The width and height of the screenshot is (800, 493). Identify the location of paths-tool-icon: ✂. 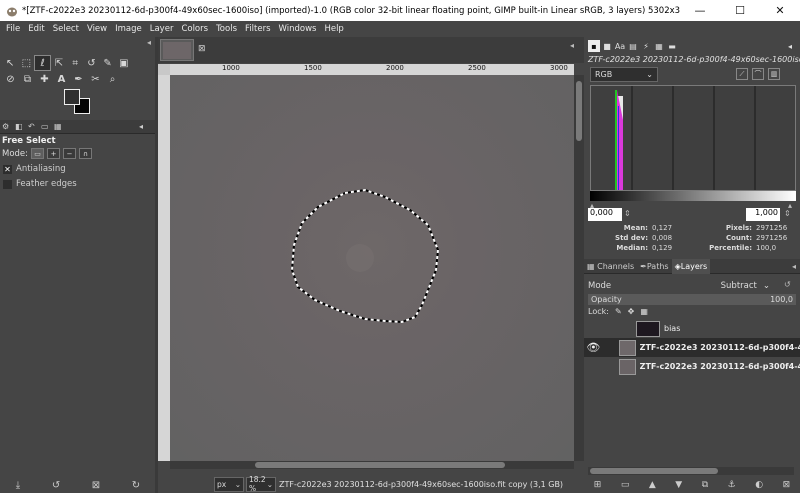
(95, 79).